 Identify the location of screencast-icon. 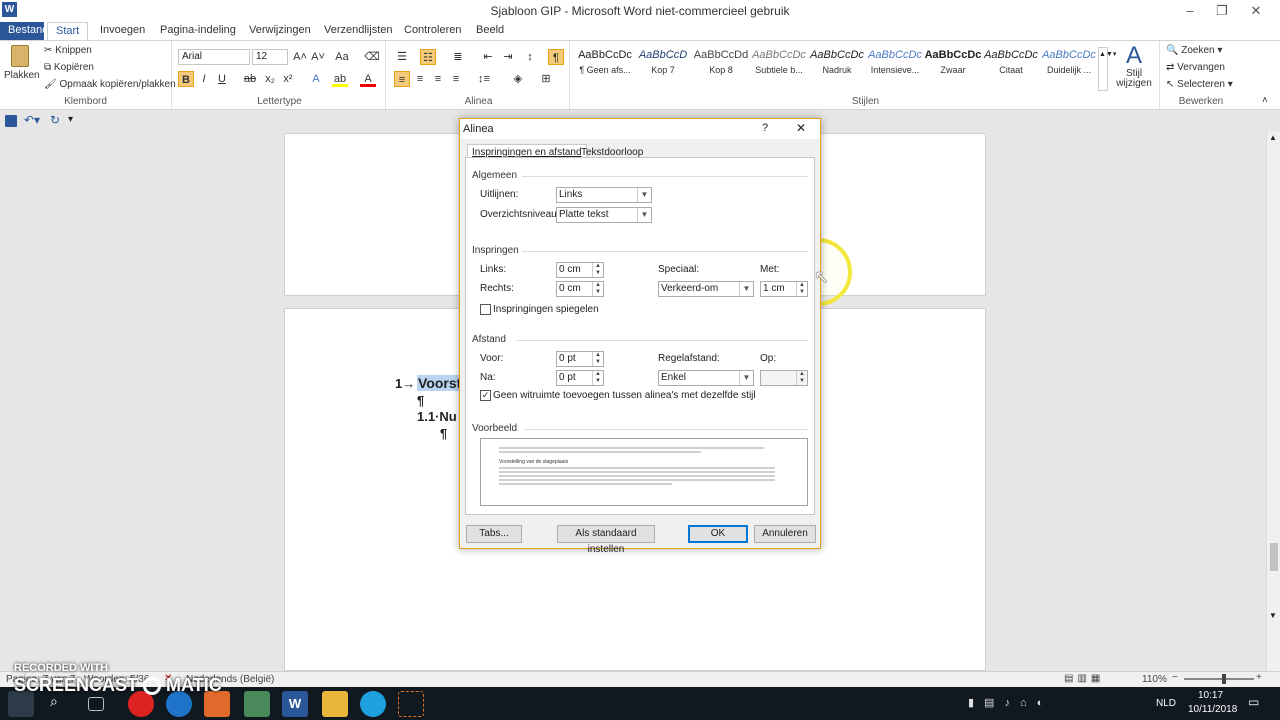
(411, 704).